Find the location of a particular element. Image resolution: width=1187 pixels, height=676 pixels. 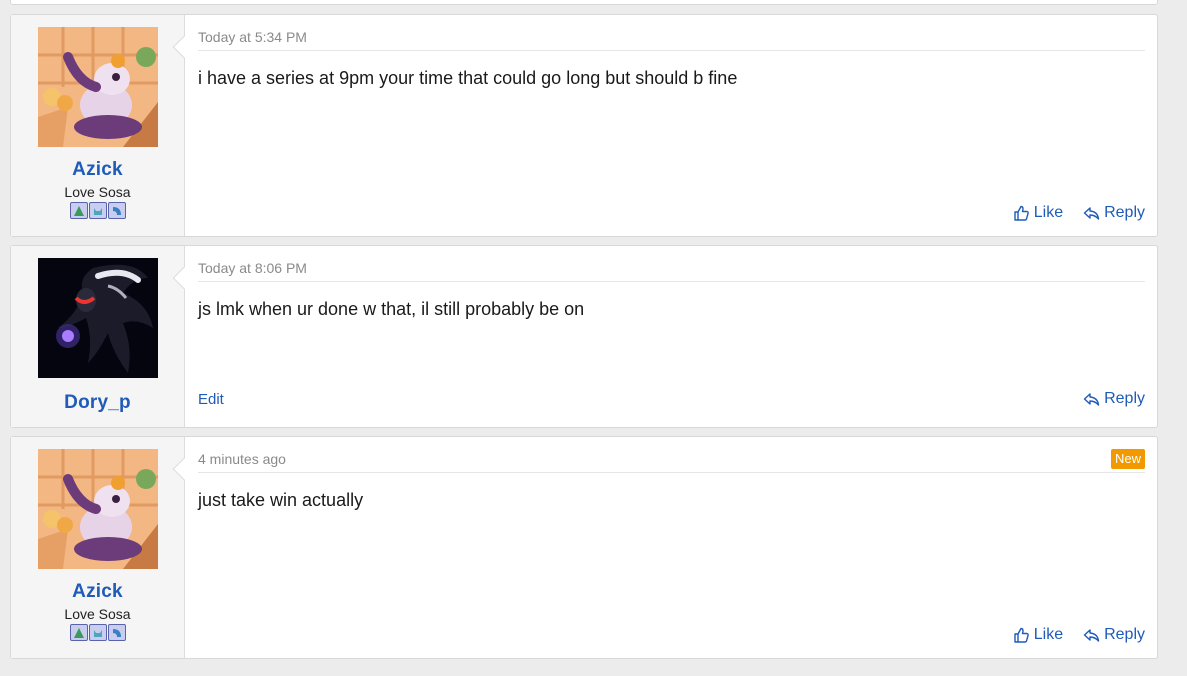

new-badge: New is located at coordinates (1127, 458).